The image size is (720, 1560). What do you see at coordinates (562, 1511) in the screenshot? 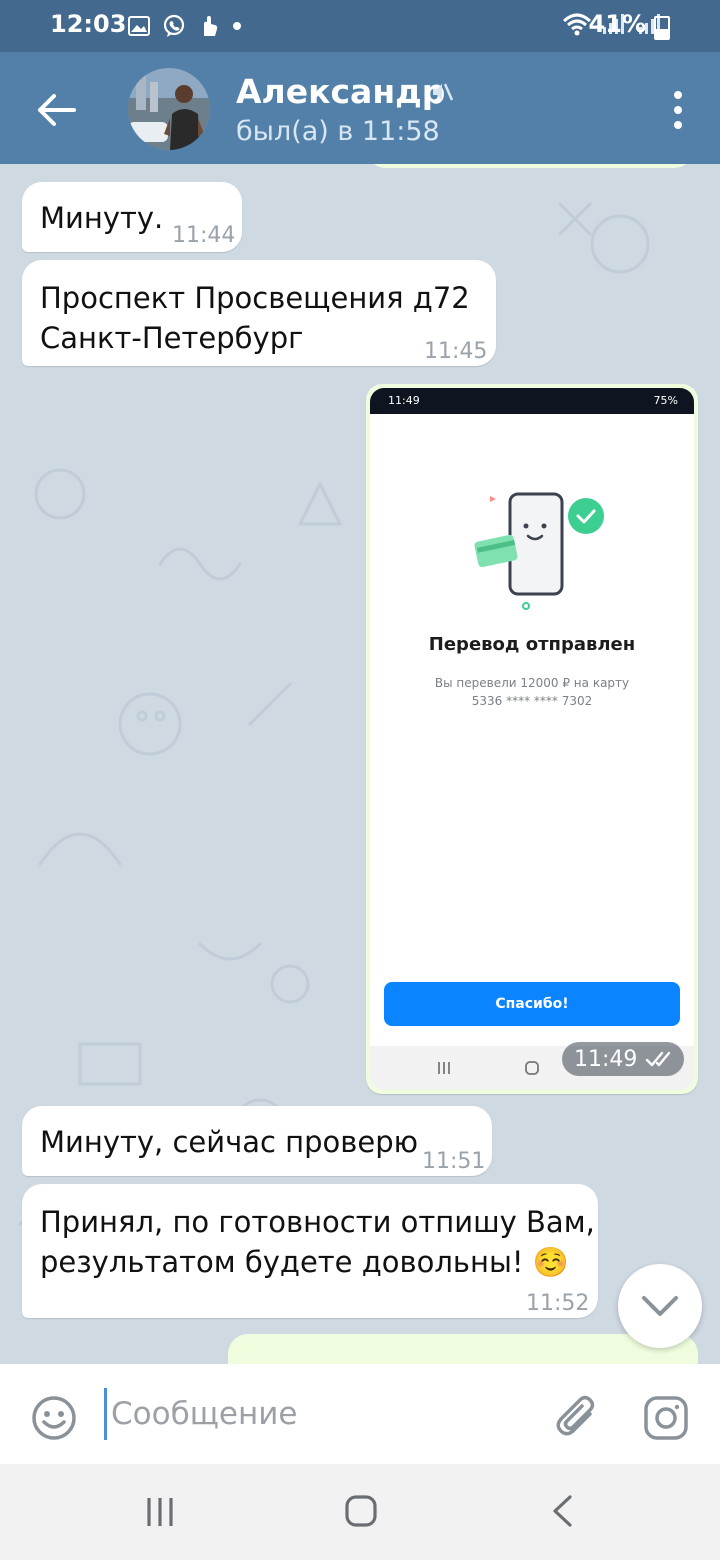
I see `back-chevron-icon` at bounding box center [562, 1511].